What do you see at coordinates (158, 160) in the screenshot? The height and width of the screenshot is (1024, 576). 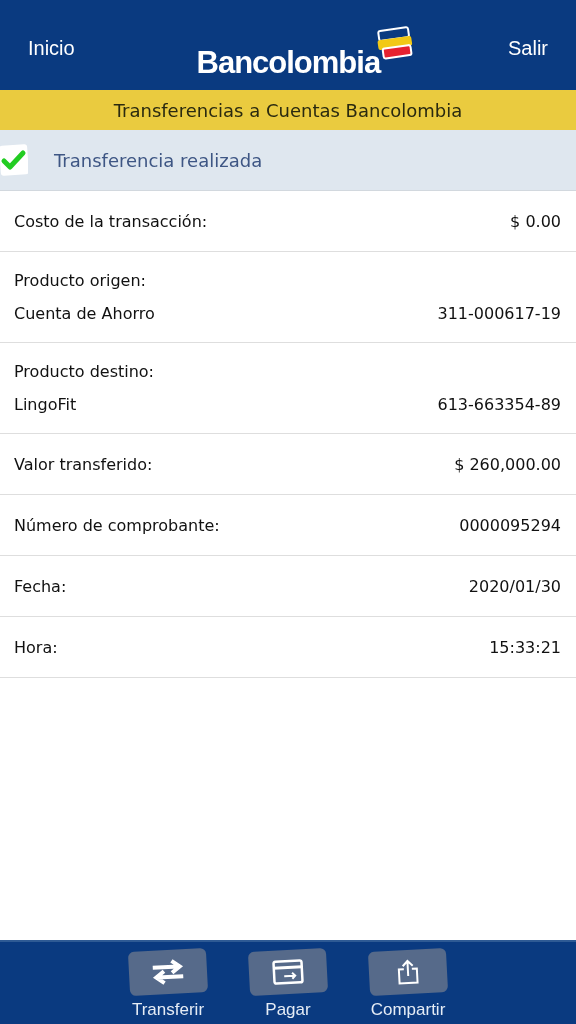 I see `status-message: Transferencia realizada` at bounding box center [158, 160].